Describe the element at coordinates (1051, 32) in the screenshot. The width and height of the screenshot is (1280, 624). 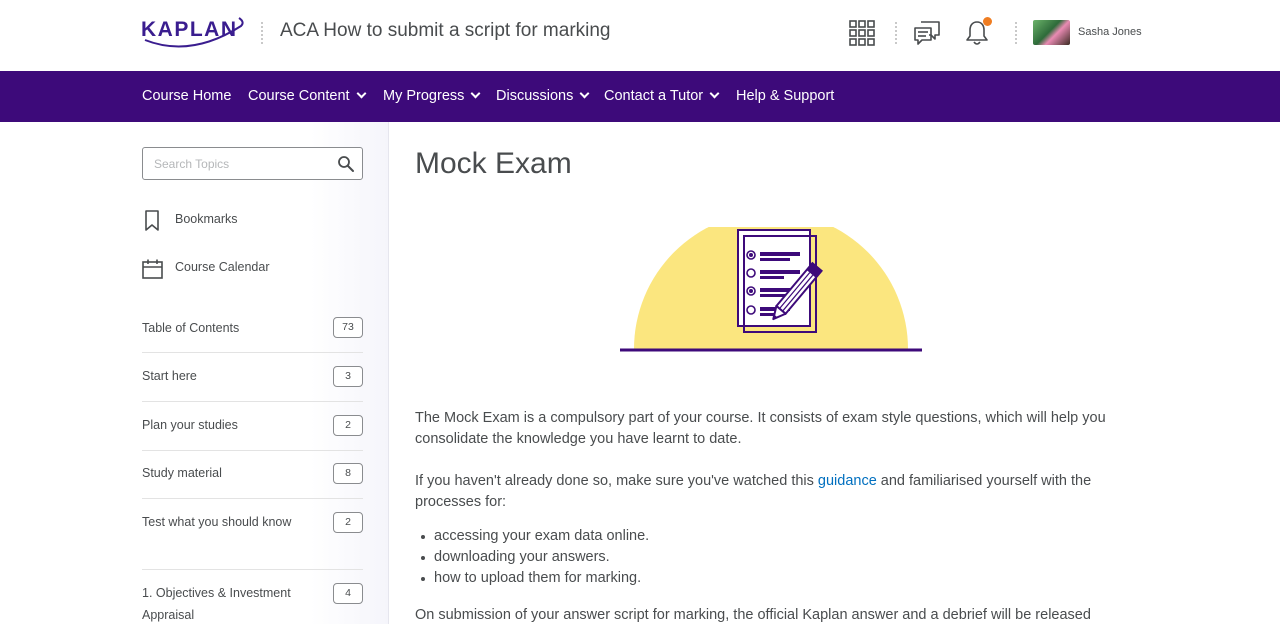
I see `avatar` at that location.